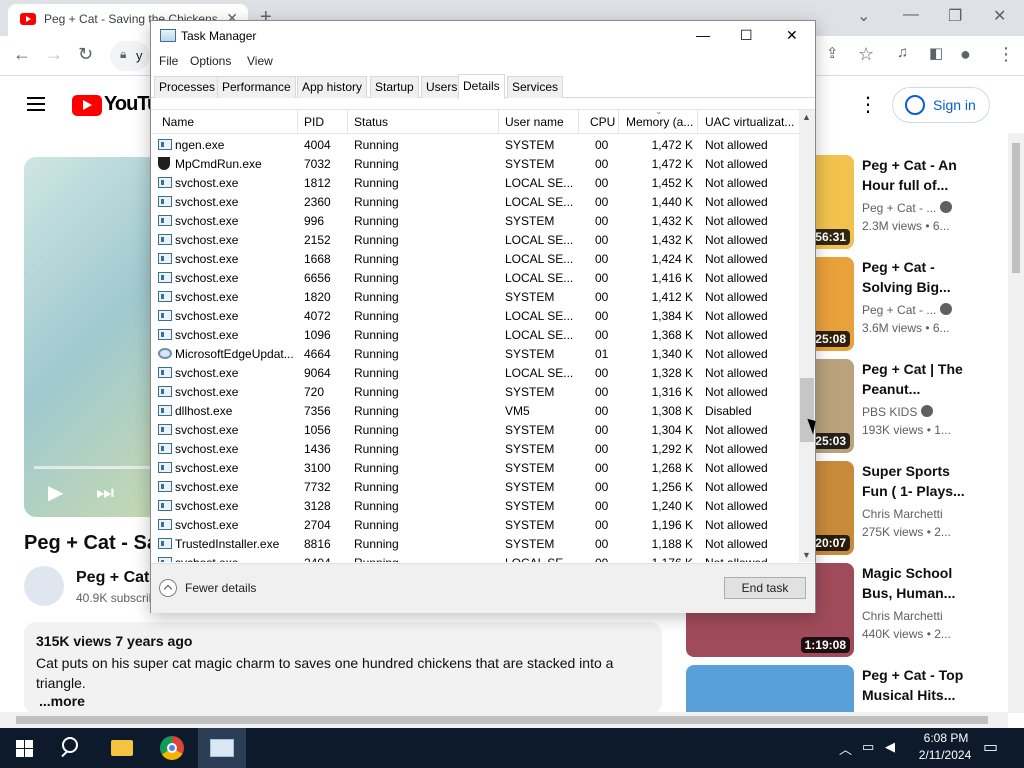 Image resolution: width=1024 pixels, height=768 pixels. I want to click on play-icon: ▶, so click(55, 492).